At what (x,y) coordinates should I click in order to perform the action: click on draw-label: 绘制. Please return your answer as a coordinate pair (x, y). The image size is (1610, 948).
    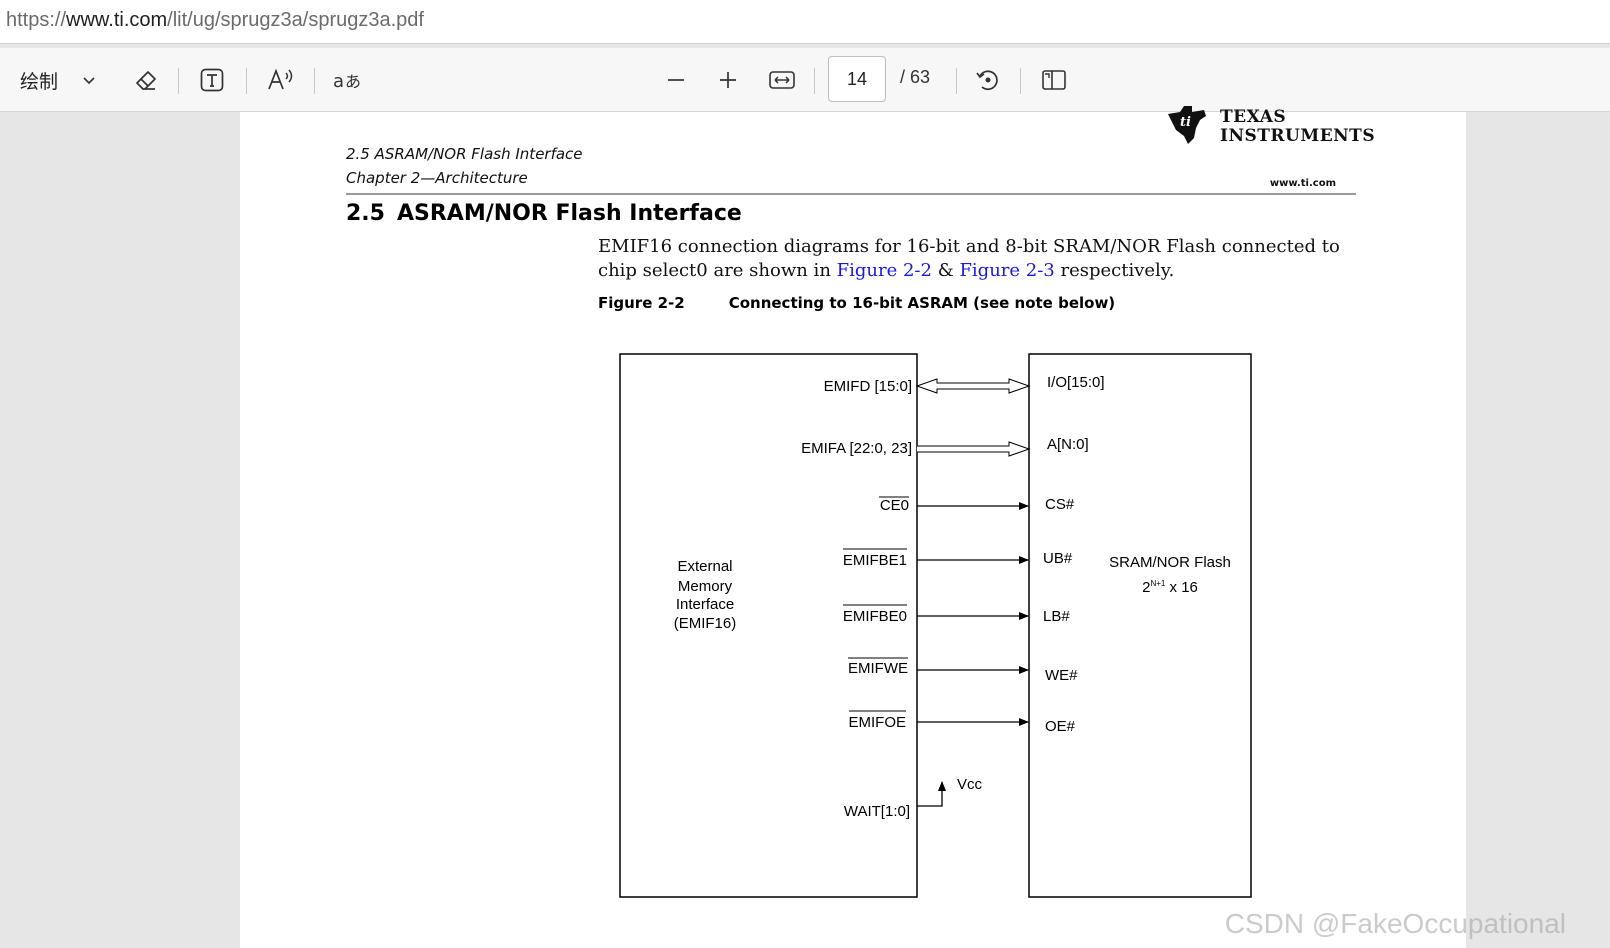
    Looking at the image, I should click on (38, 81).